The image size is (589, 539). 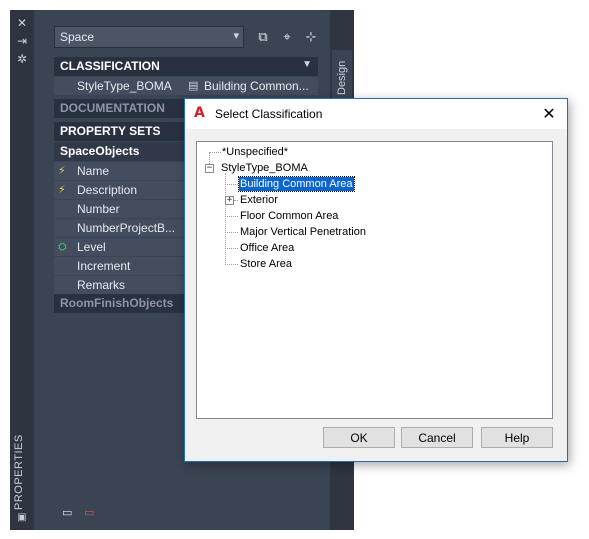 What do you see at coordinates (22, 517) in the screenshot?
I see `palette-menu-icon: ▣` at bounding box center [22, 517].